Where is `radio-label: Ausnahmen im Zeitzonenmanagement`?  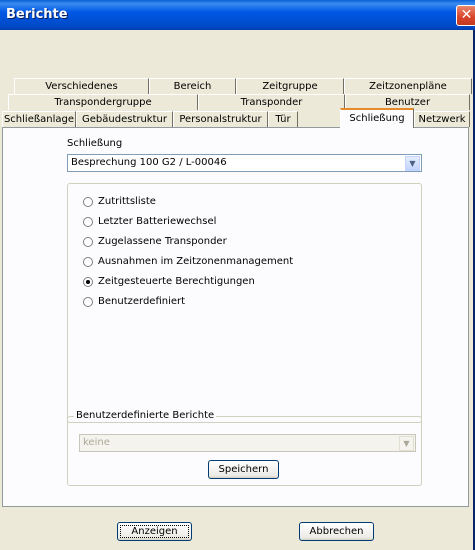 radio-label: Ausnahmen im Zeitzonenmanagement is located at coordinates (196, 261).